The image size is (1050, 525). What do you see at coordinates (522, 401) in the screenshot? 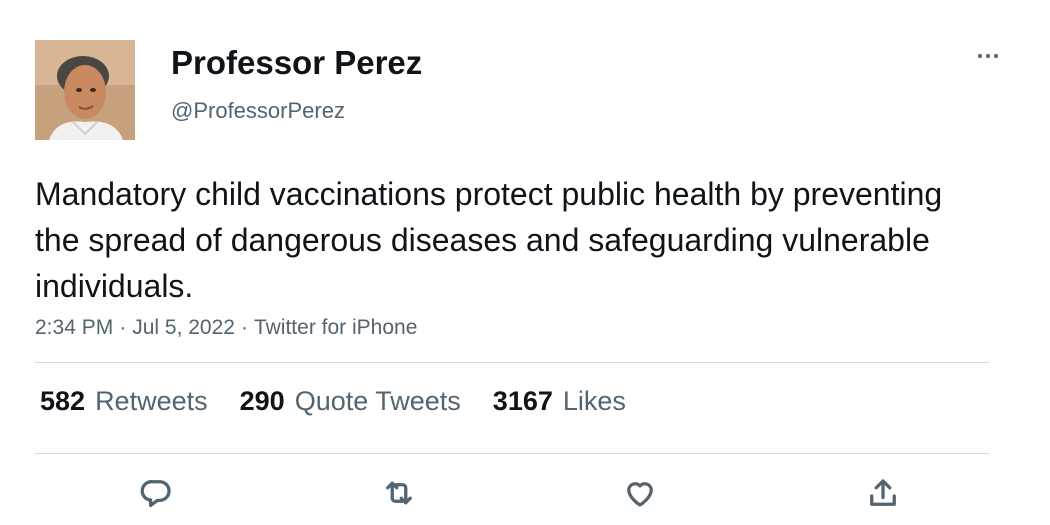
I see `likes-count: 3167` at bounding box center [522, 401].